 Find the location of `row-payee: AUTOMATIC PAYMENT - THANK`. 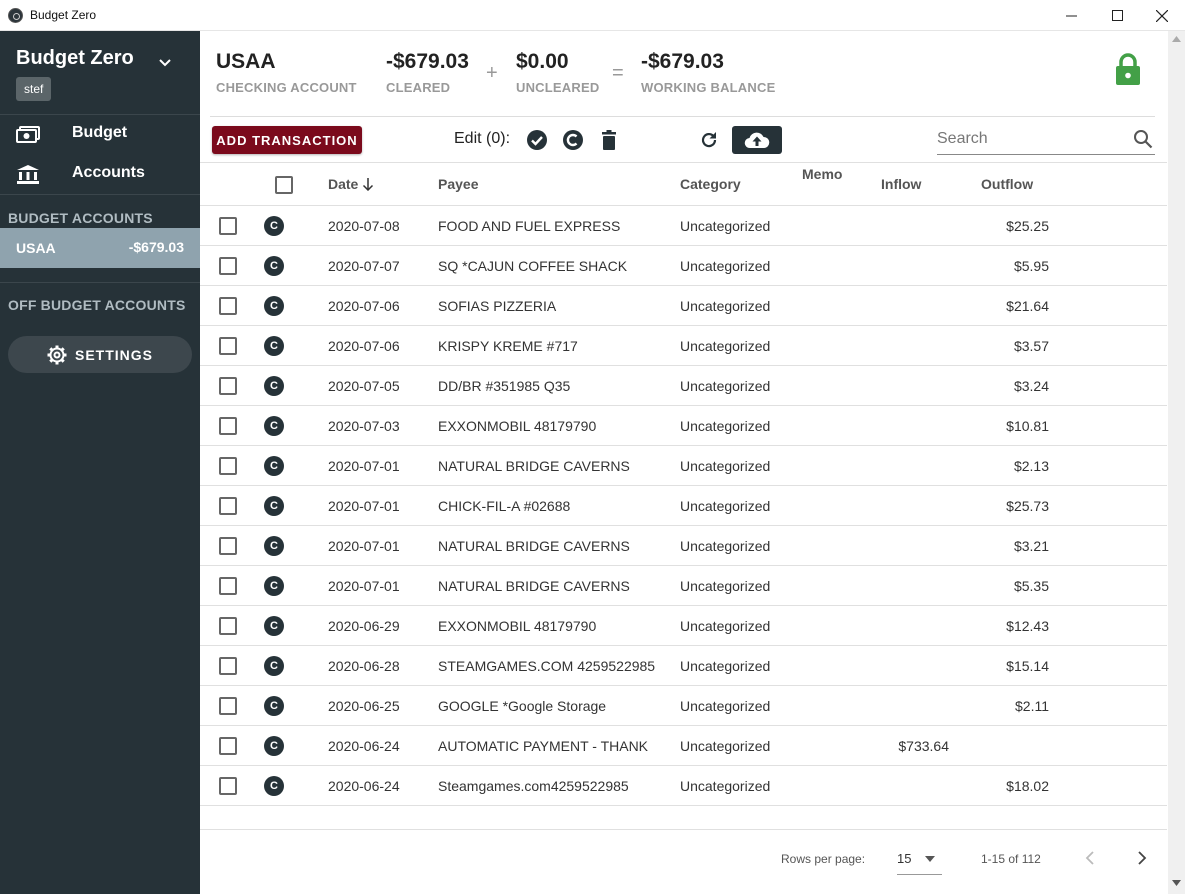

row-payee: AUTOMATIC PAYMENT - THANK is located at coordinates (543, 746).